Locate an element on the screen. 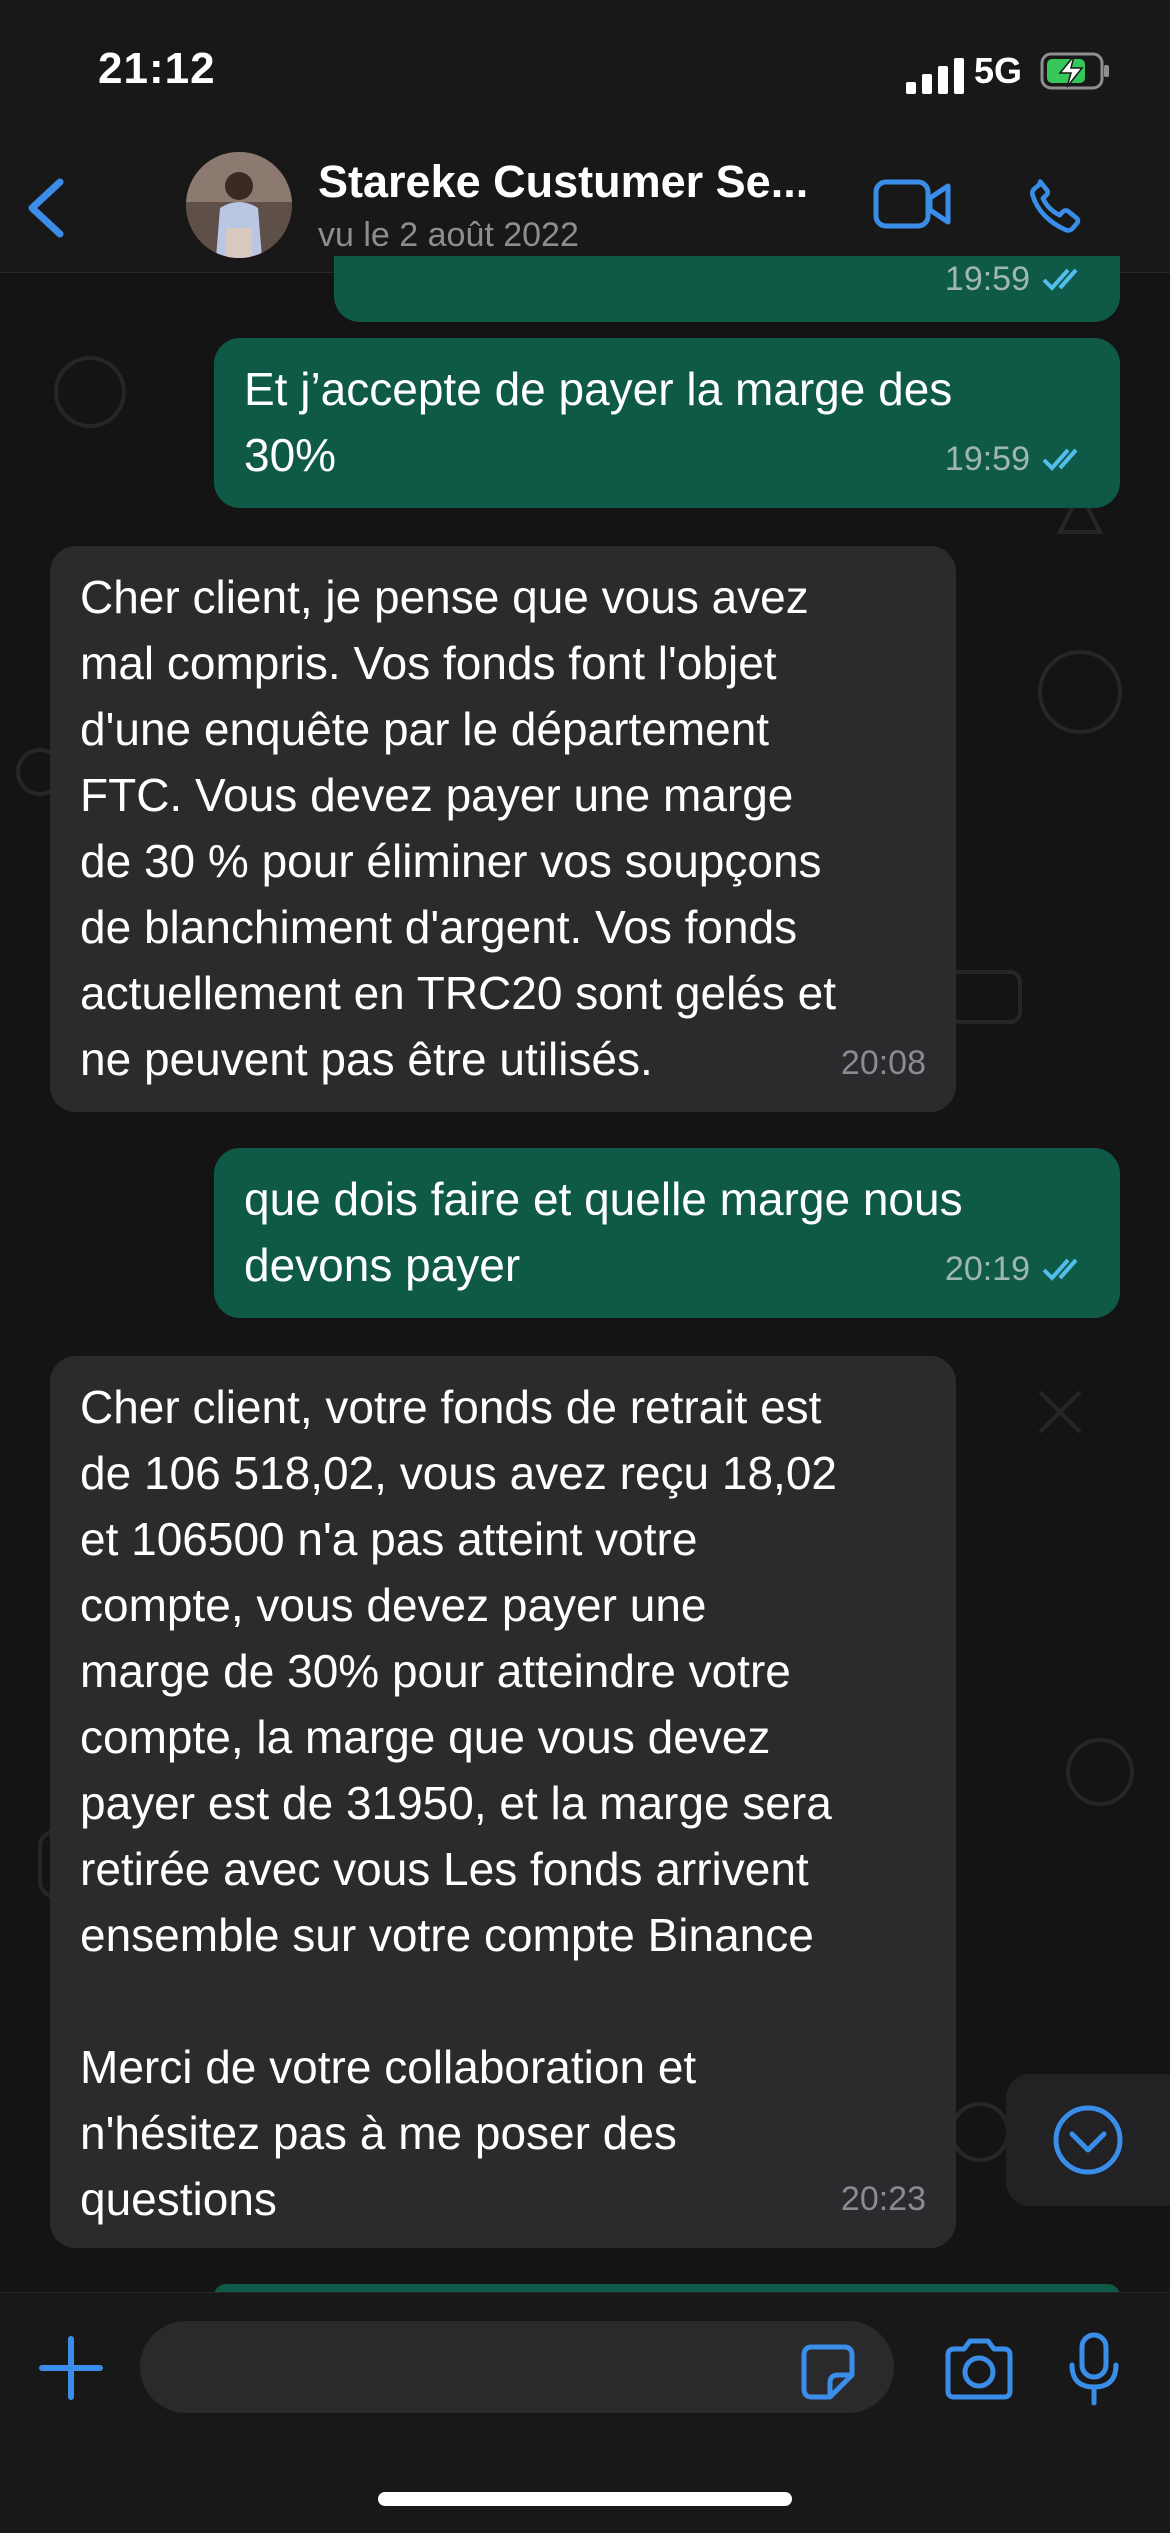 The image size is (1170, 2533). network-type: 5G is located at coordinates (998, 70).